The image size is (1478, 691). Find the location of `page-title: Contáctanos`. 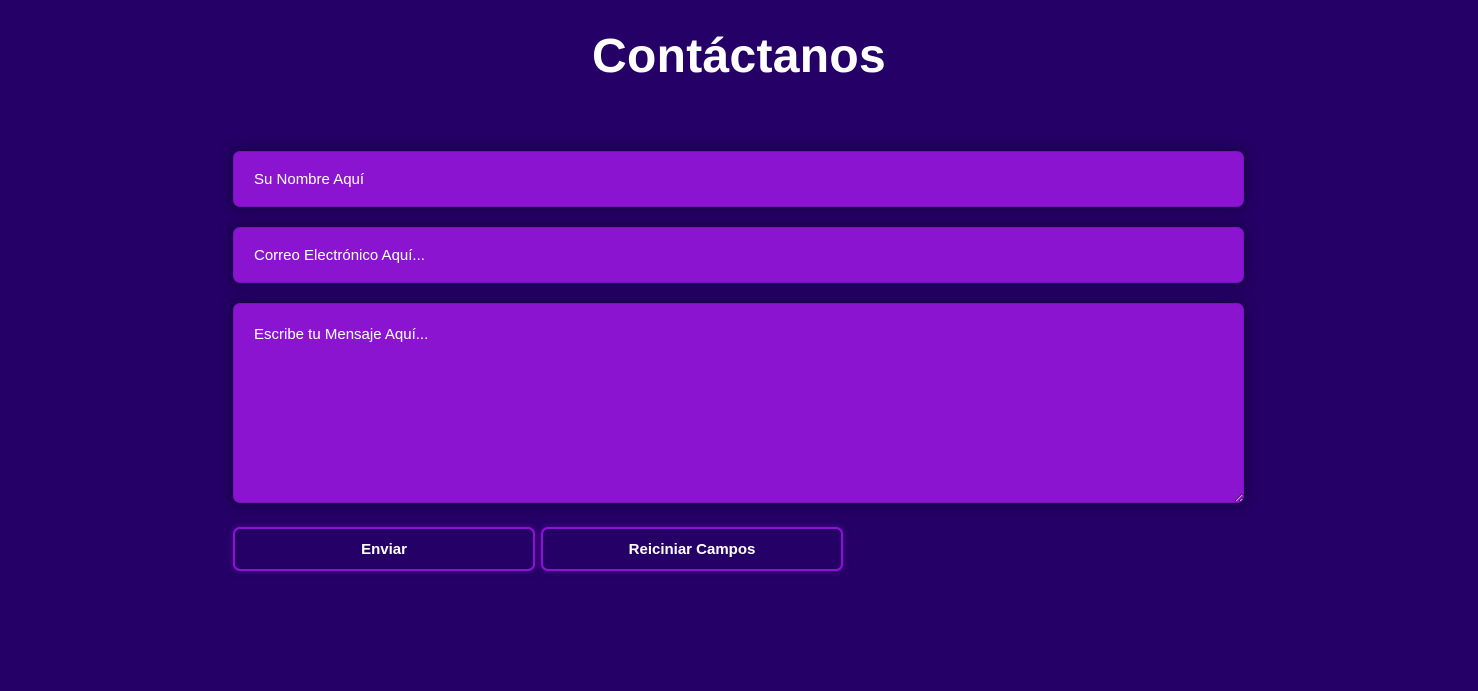

page-title: Contáctanos is located at coordinates (739, 56).